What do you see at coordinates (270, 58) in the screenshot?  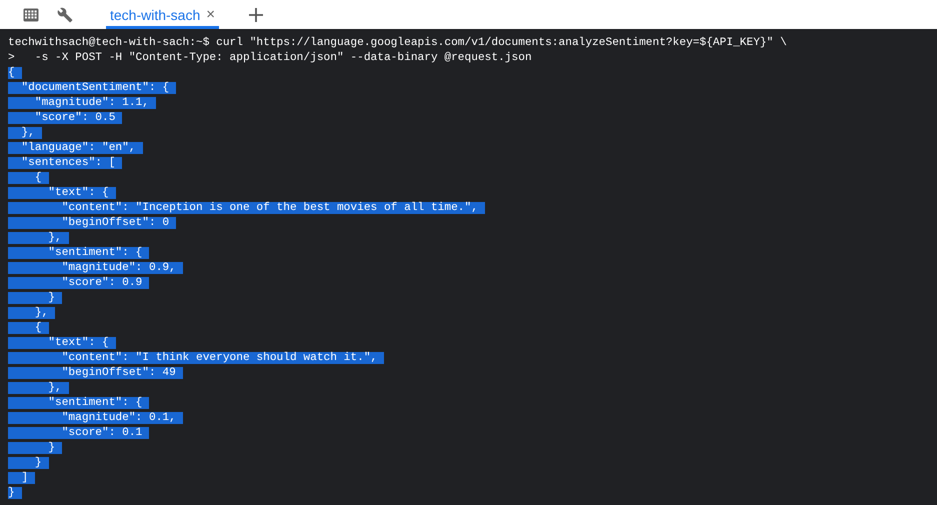 I see `terminal-line: > -s -X POST -H "Content-Type: application/json" --data-binary @request.json` at bounding box center [270, 58].